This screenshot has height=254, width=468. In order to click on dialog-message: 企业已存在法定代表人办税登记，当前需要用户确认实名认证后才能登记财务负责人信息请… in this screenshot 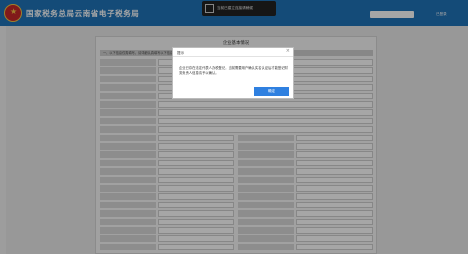, I will do `click(233, 70)`.